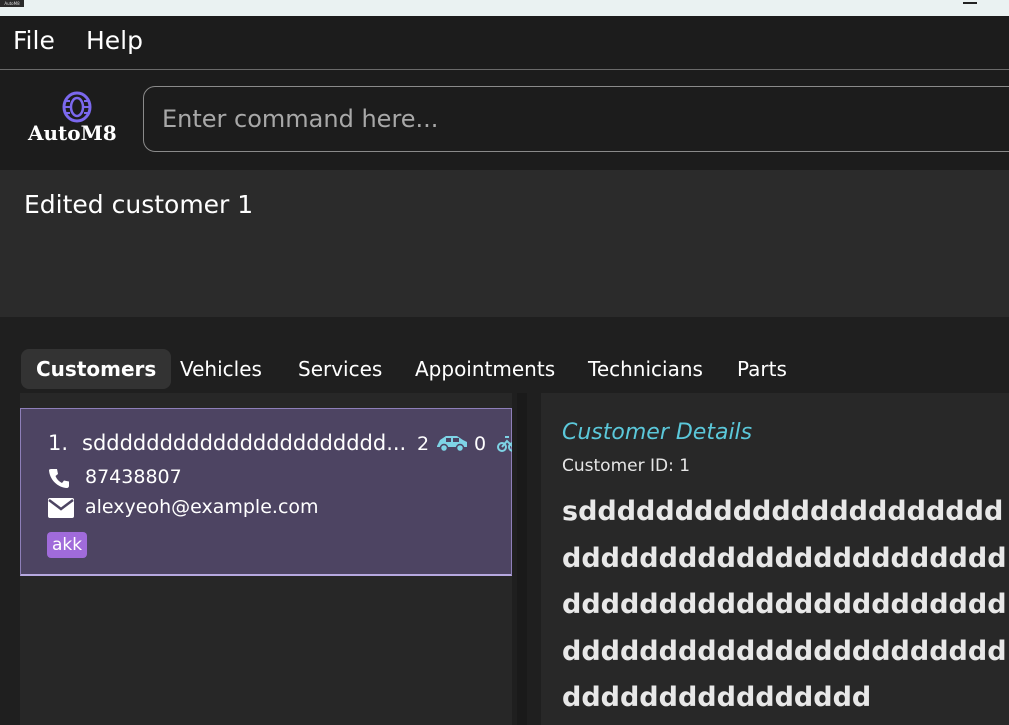 The image size is (1009, 725). Describe the element at coordinates (133, 477) in the screenshot. I see `customer-phone: 87438807` at that location.